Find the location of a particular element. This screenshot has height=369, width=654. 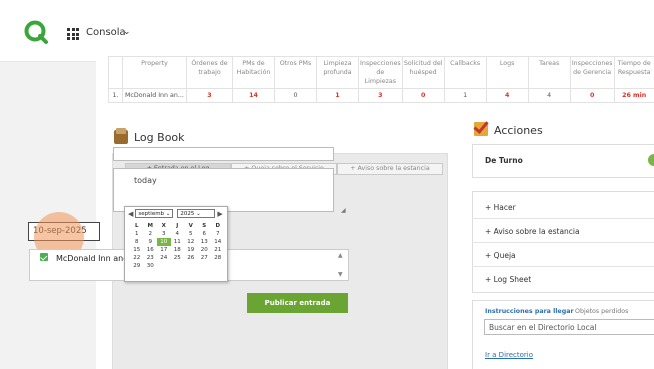

resize-handle-icon: ◢ is located at coordinates (343, 210).